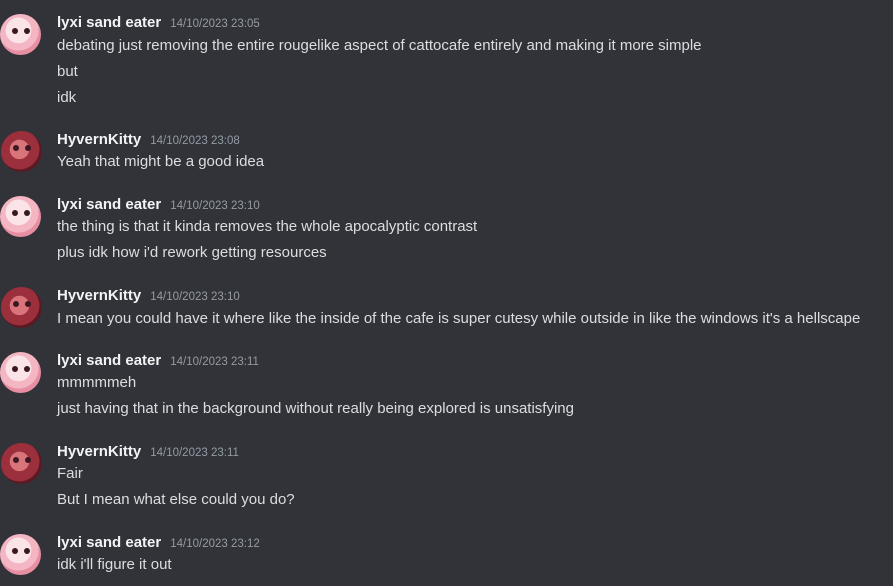 Image resolution: width=893 pixels, height=586 pixels. What do you see at coordinates (97, 382) in the screenshot?
I see `message-line: mmmmmeh` at bounding box center [97, 382].